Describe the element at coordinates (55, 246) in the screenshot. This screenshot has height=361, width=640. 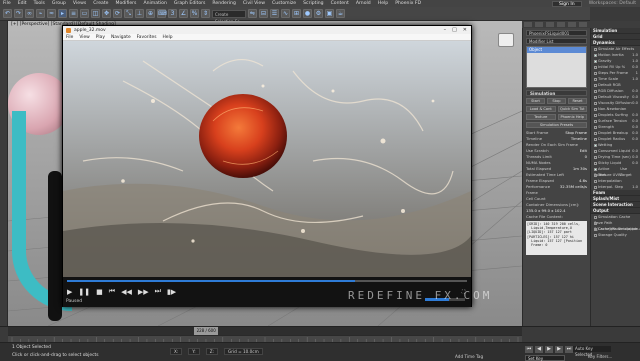
I see `black-cylinder` at that location.